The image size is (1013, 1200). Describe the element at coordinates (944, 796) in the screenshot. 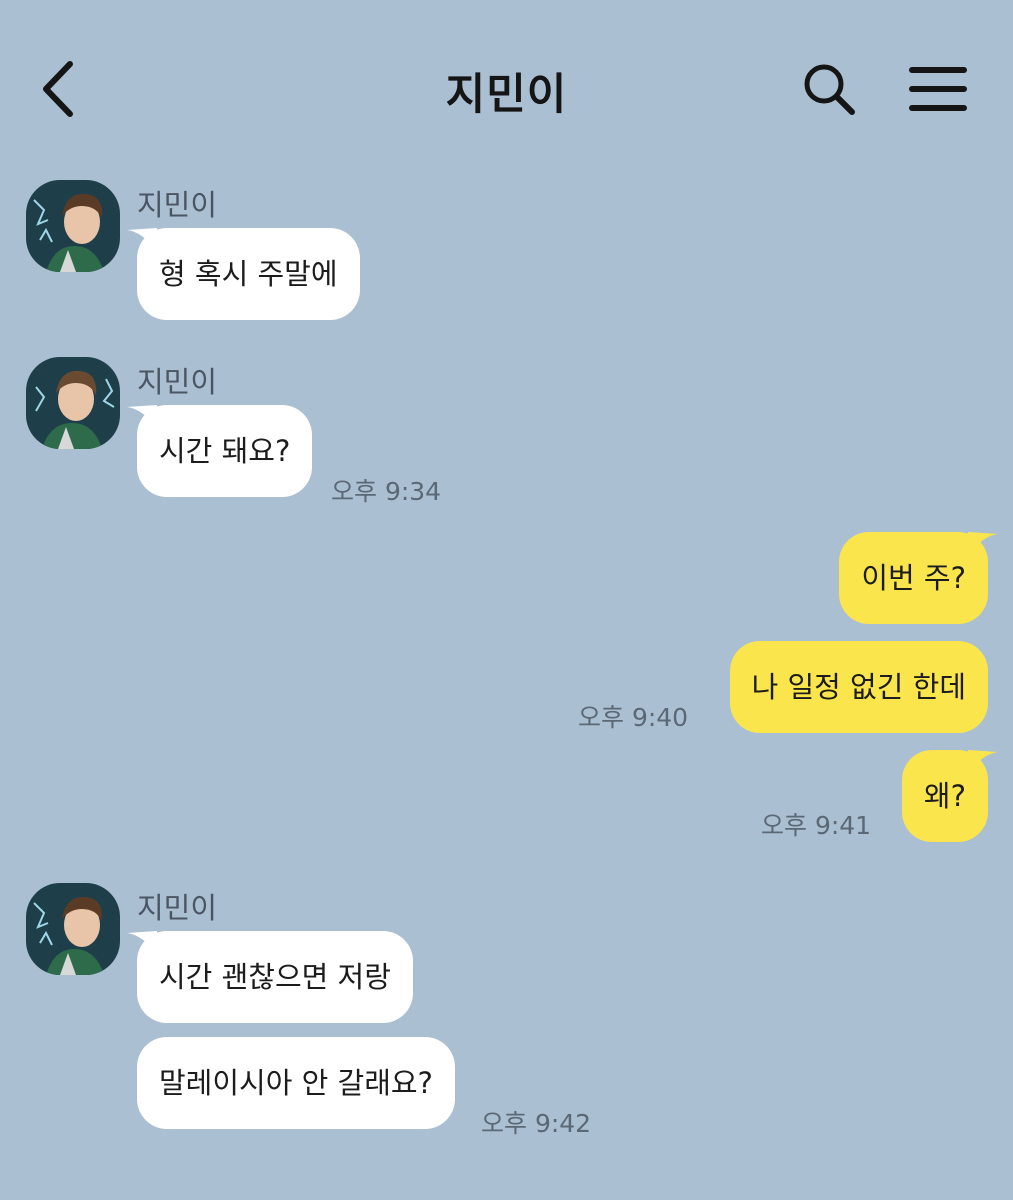

I see `message-text: 왜?` at that location.